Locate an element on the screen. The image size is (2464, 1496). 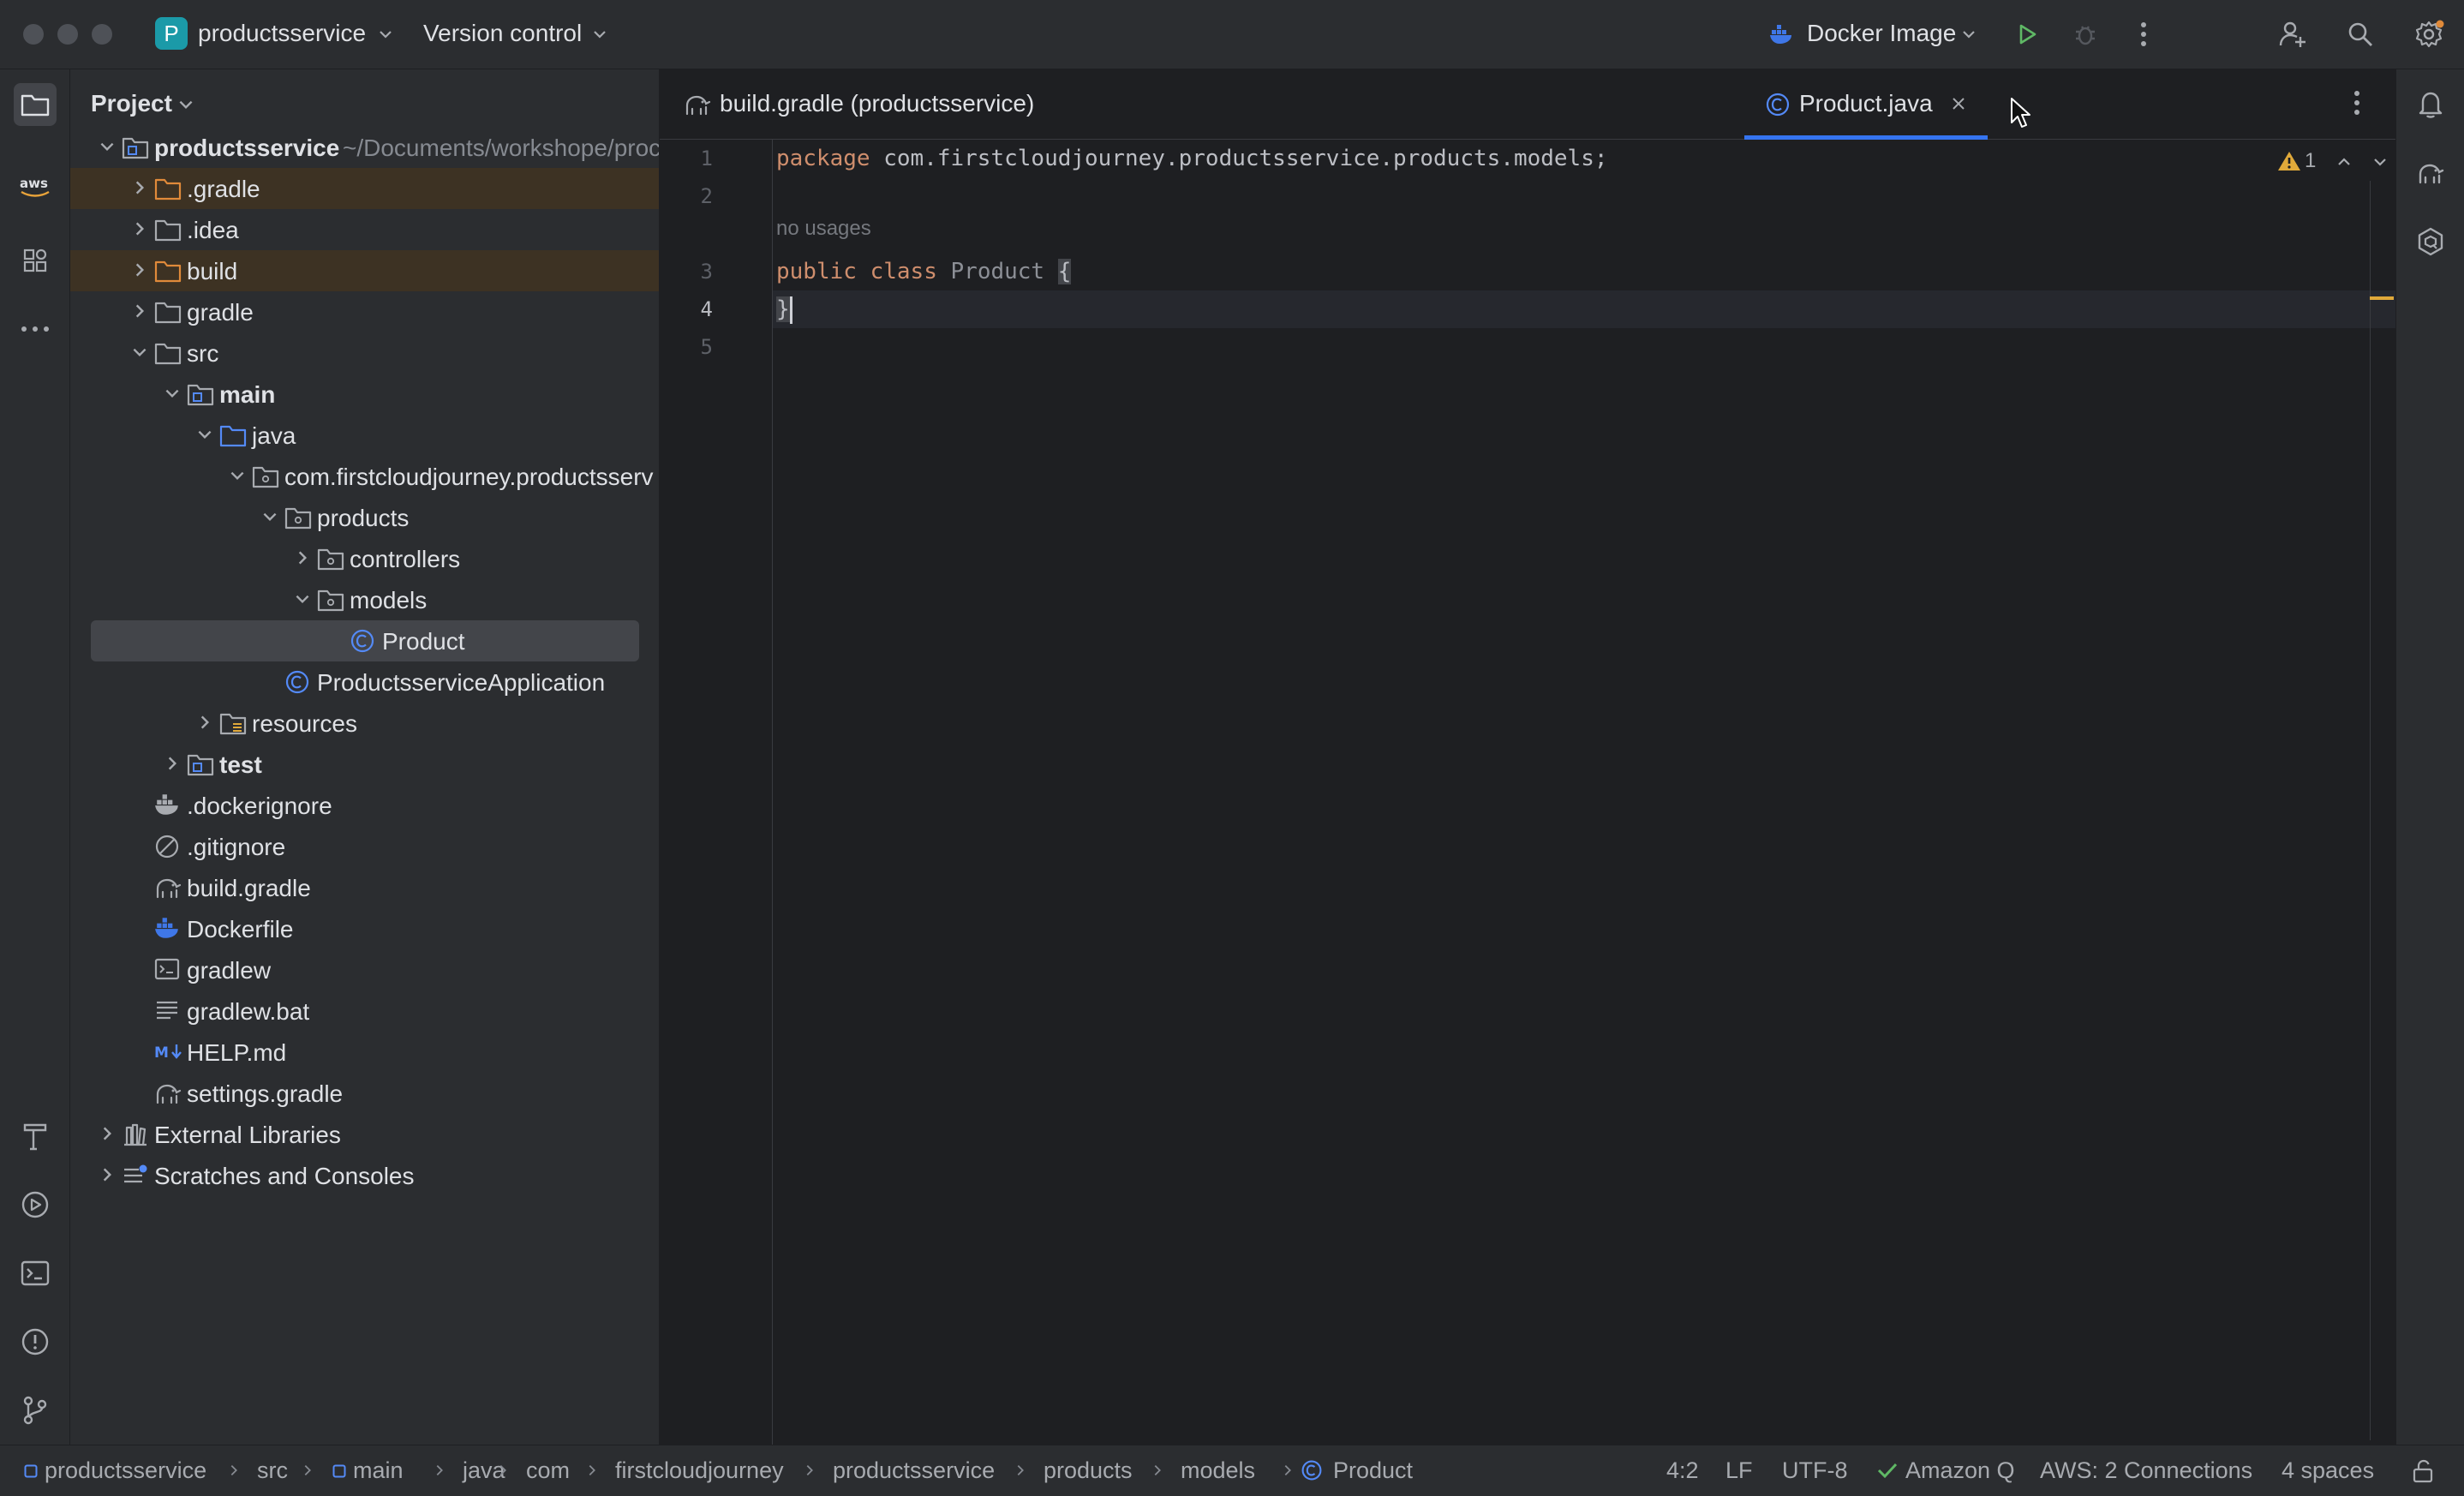
tree-item: settings.gradle is located at coordinates (364, 1093).